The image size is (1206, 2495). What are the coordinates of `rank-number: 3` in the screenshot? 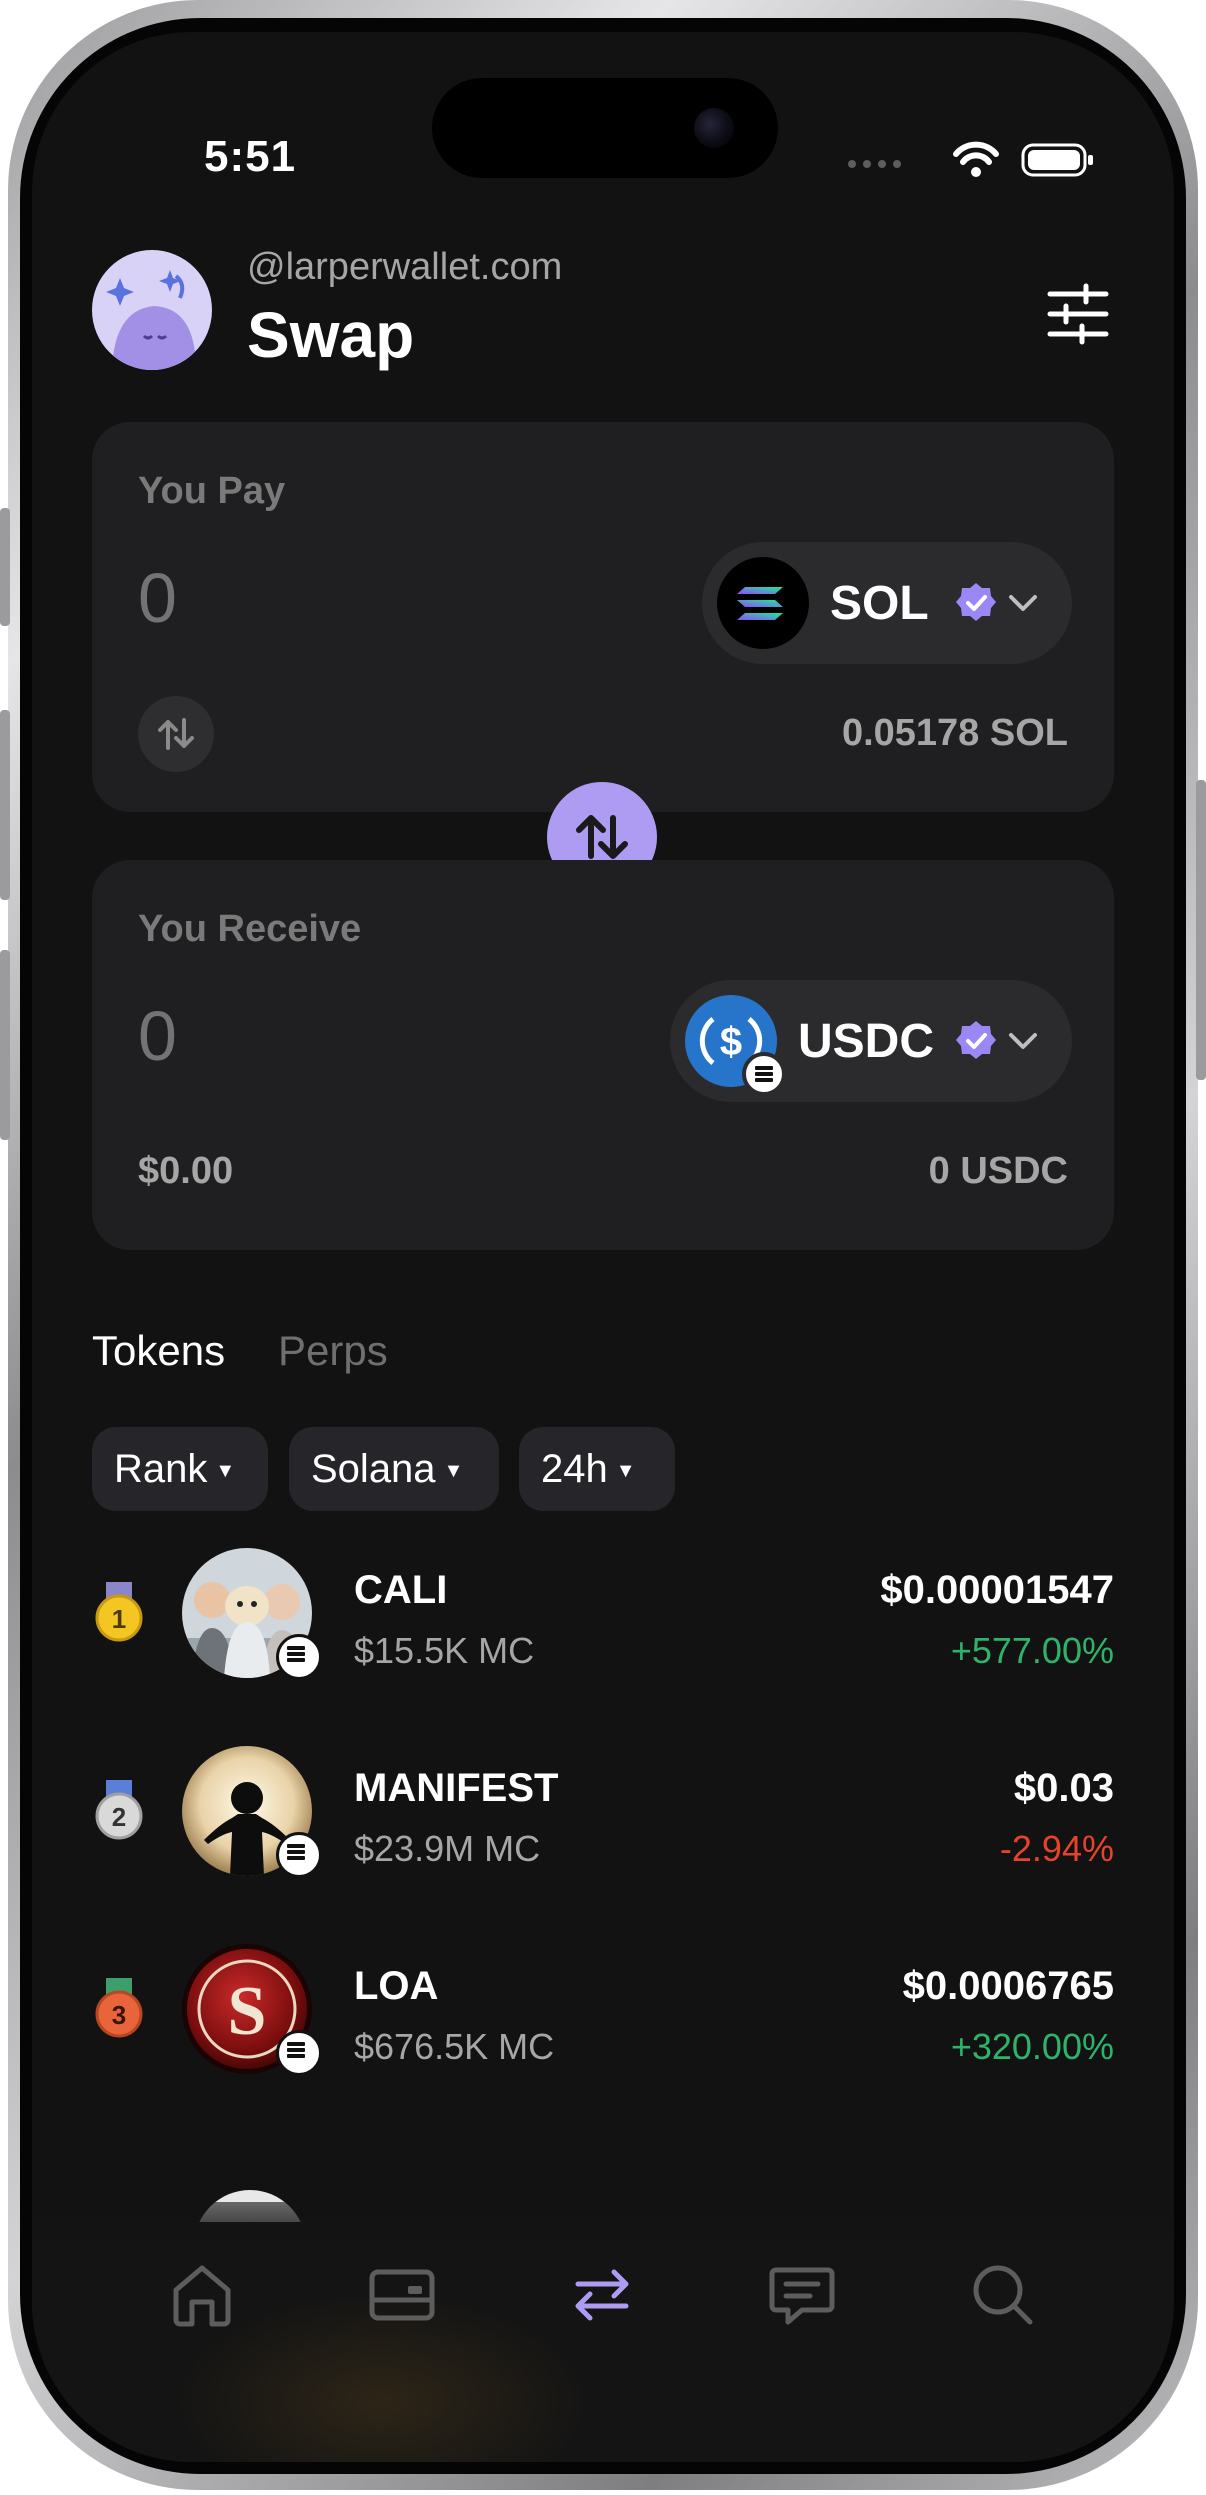 It's located at (119, 2015).